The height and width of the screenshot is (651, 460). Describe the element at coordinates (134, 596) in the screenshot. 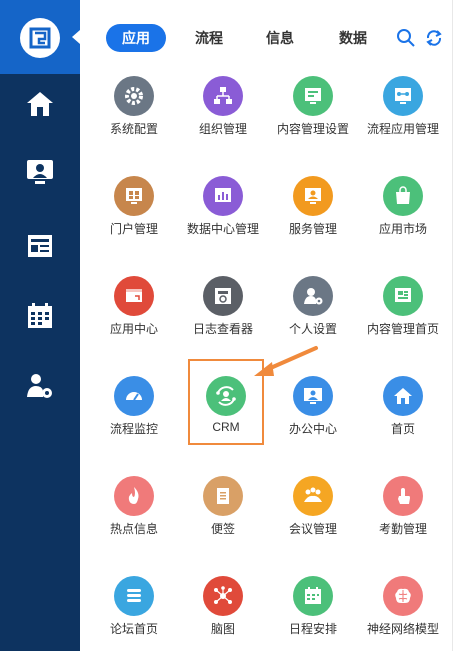

I see `forum-icon` at that location.